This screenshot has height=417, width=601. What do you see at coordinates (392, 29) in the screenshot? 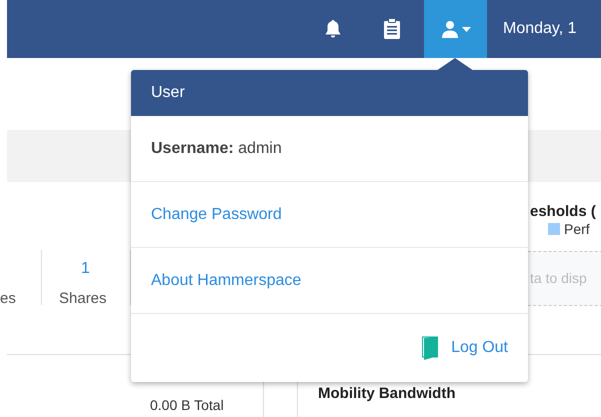
I see `clipboard-icon` at bounding box center [392, 29].